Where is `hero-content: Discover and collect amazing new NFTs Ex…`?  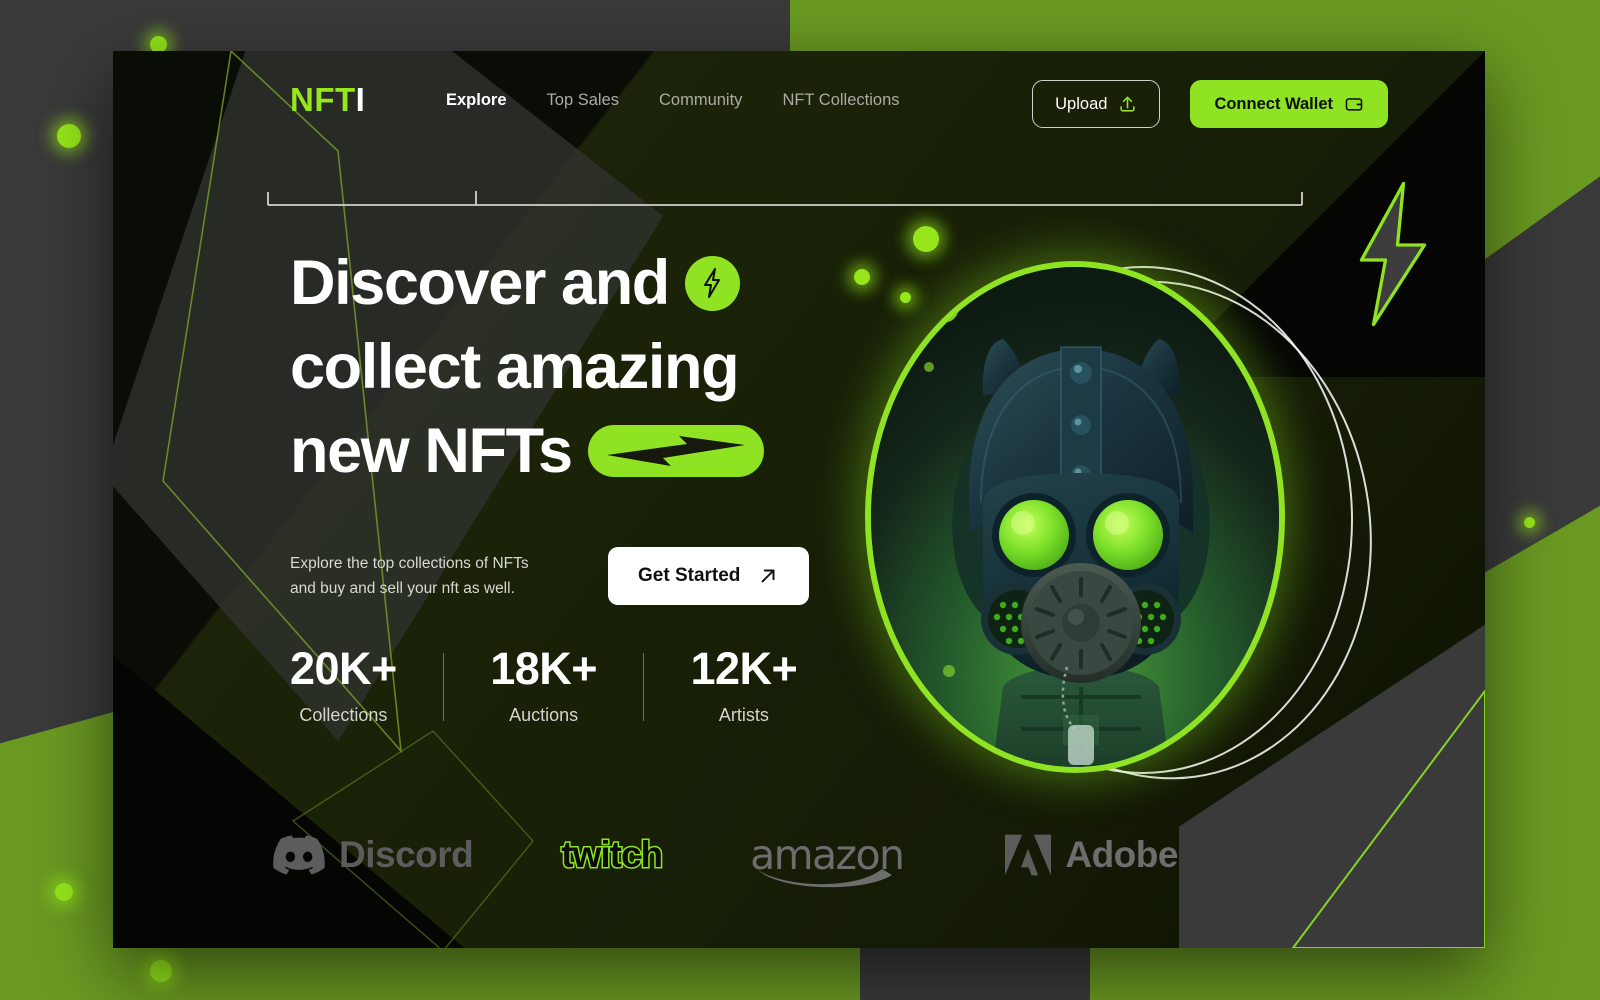
hero-content: Discover and collect amazing new NFTs Ex… is located at coordinates (600, 423).